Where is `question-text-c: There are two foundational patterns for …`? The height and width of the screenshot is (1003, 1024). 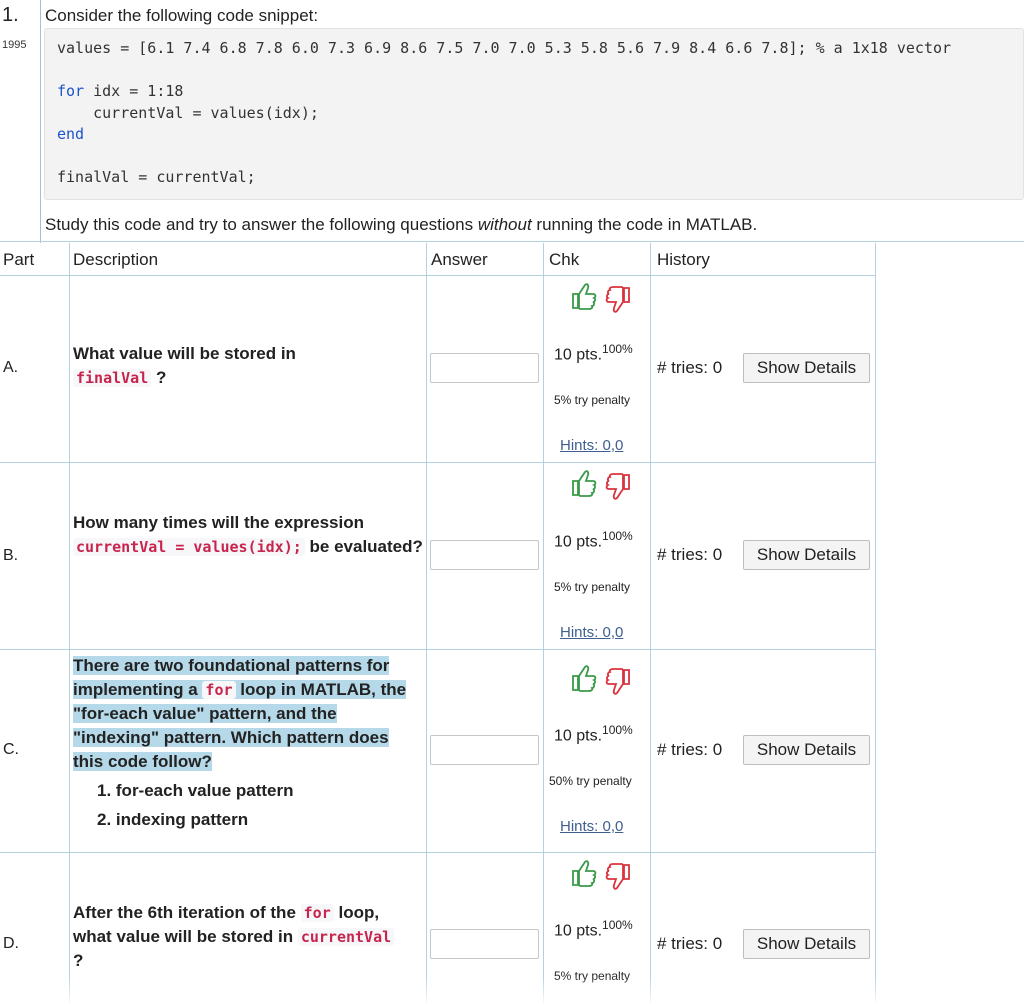 question-text-c: There are two foundational patterns for … is located at coordinates (247, 744).